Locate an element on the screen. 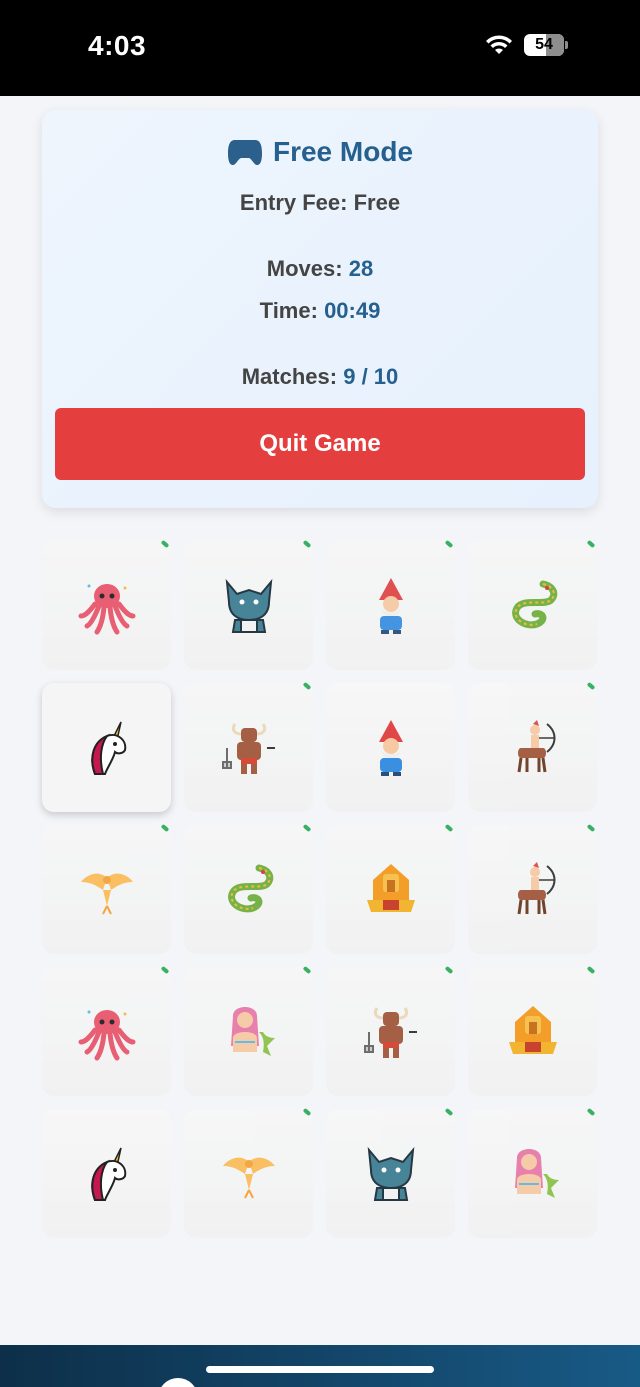 This screenshot has height=1387, width=640. moves-value: 28 is located at coordinates (361, 268).